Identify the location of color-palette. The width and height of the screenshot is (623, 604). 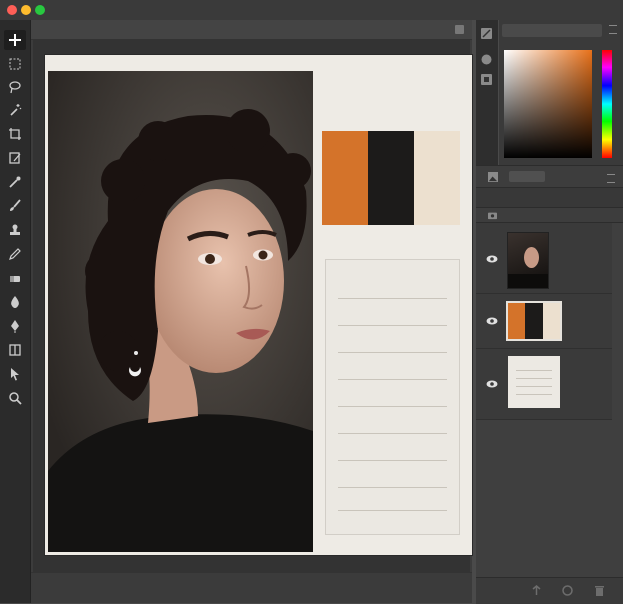
(391, 178).